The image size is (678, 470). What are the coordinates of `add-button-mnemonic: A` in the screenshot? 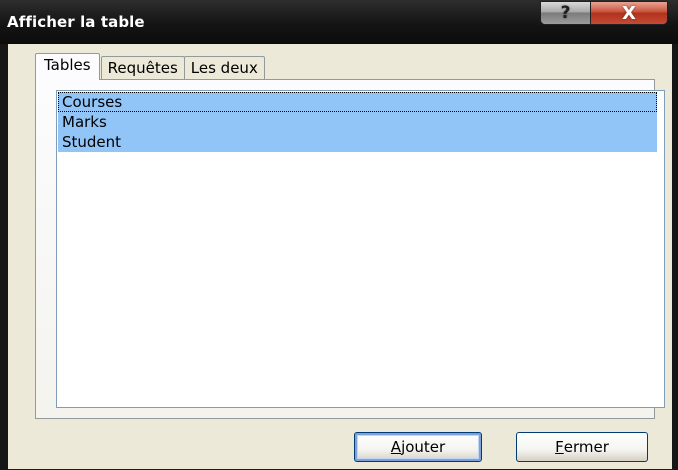 It's located at (396, 447).